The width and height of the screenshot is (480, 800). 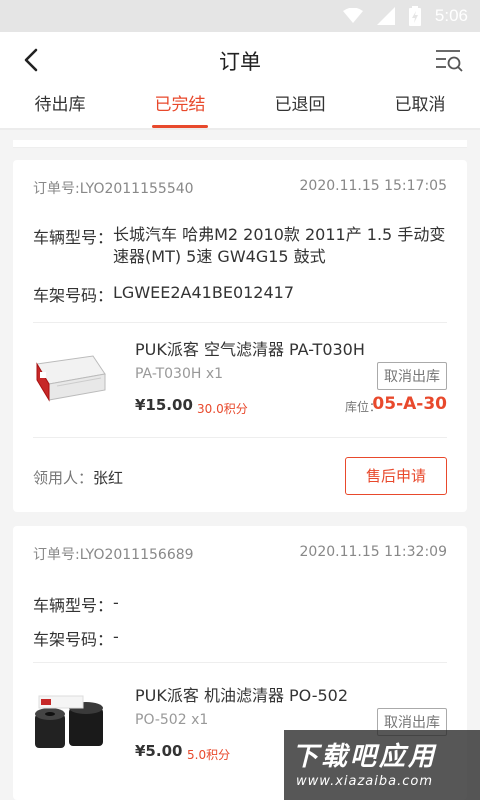 I want to click on product-code: PO-502 x1, so click(x=172, y=720).